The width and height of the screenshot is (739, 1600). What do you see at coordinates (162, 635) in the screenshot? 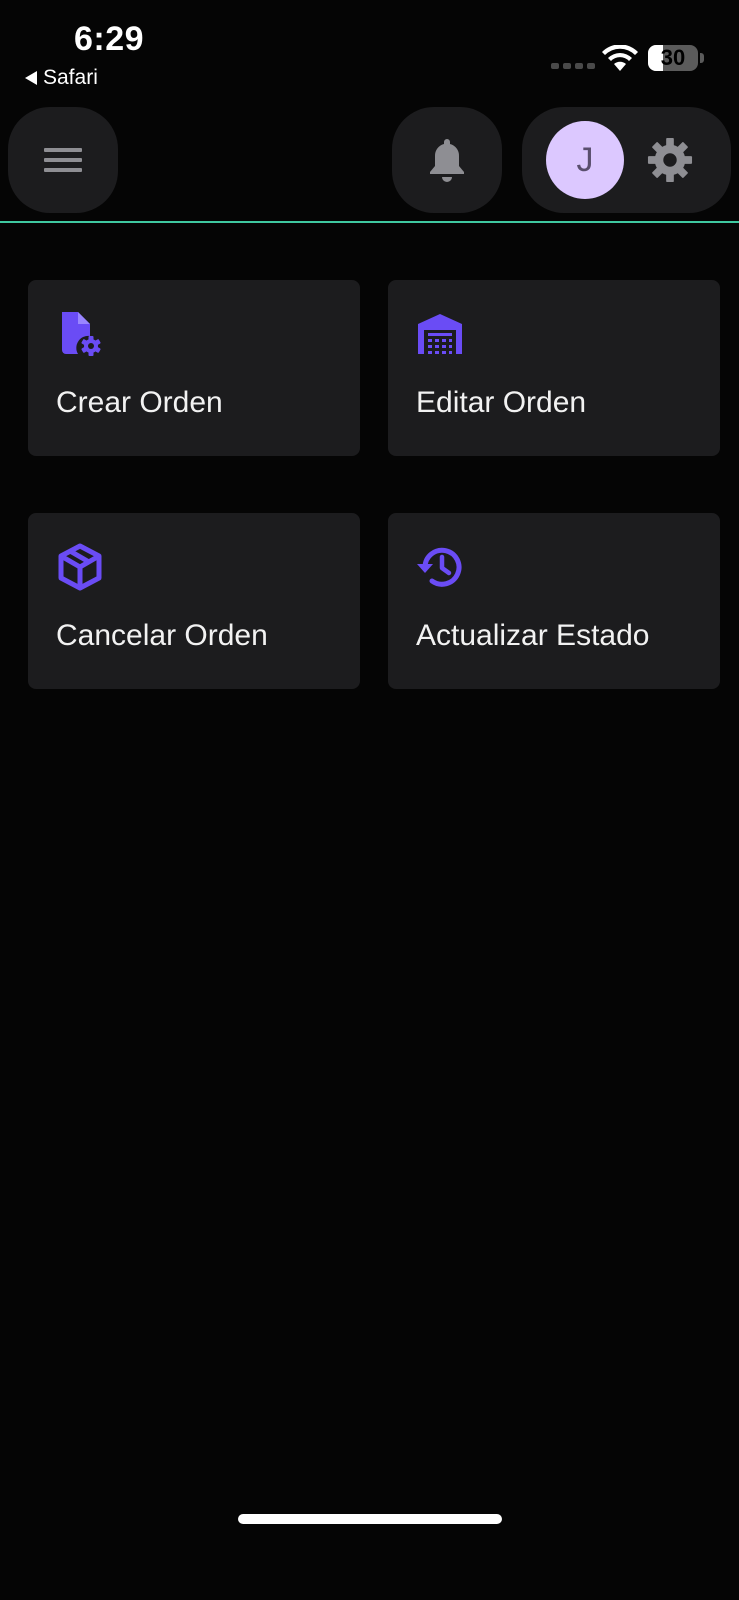
I see `card-label: Cancelar Orden` at bounding box center [162, 635].